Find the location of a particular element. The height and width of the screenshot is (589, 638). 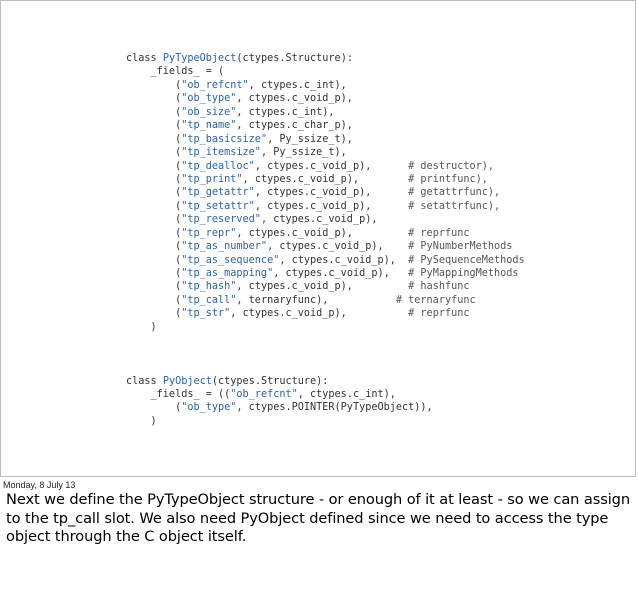

code-line: ("tp_basicsize", Py_ssize_t), is located at coordinates (325, 139).